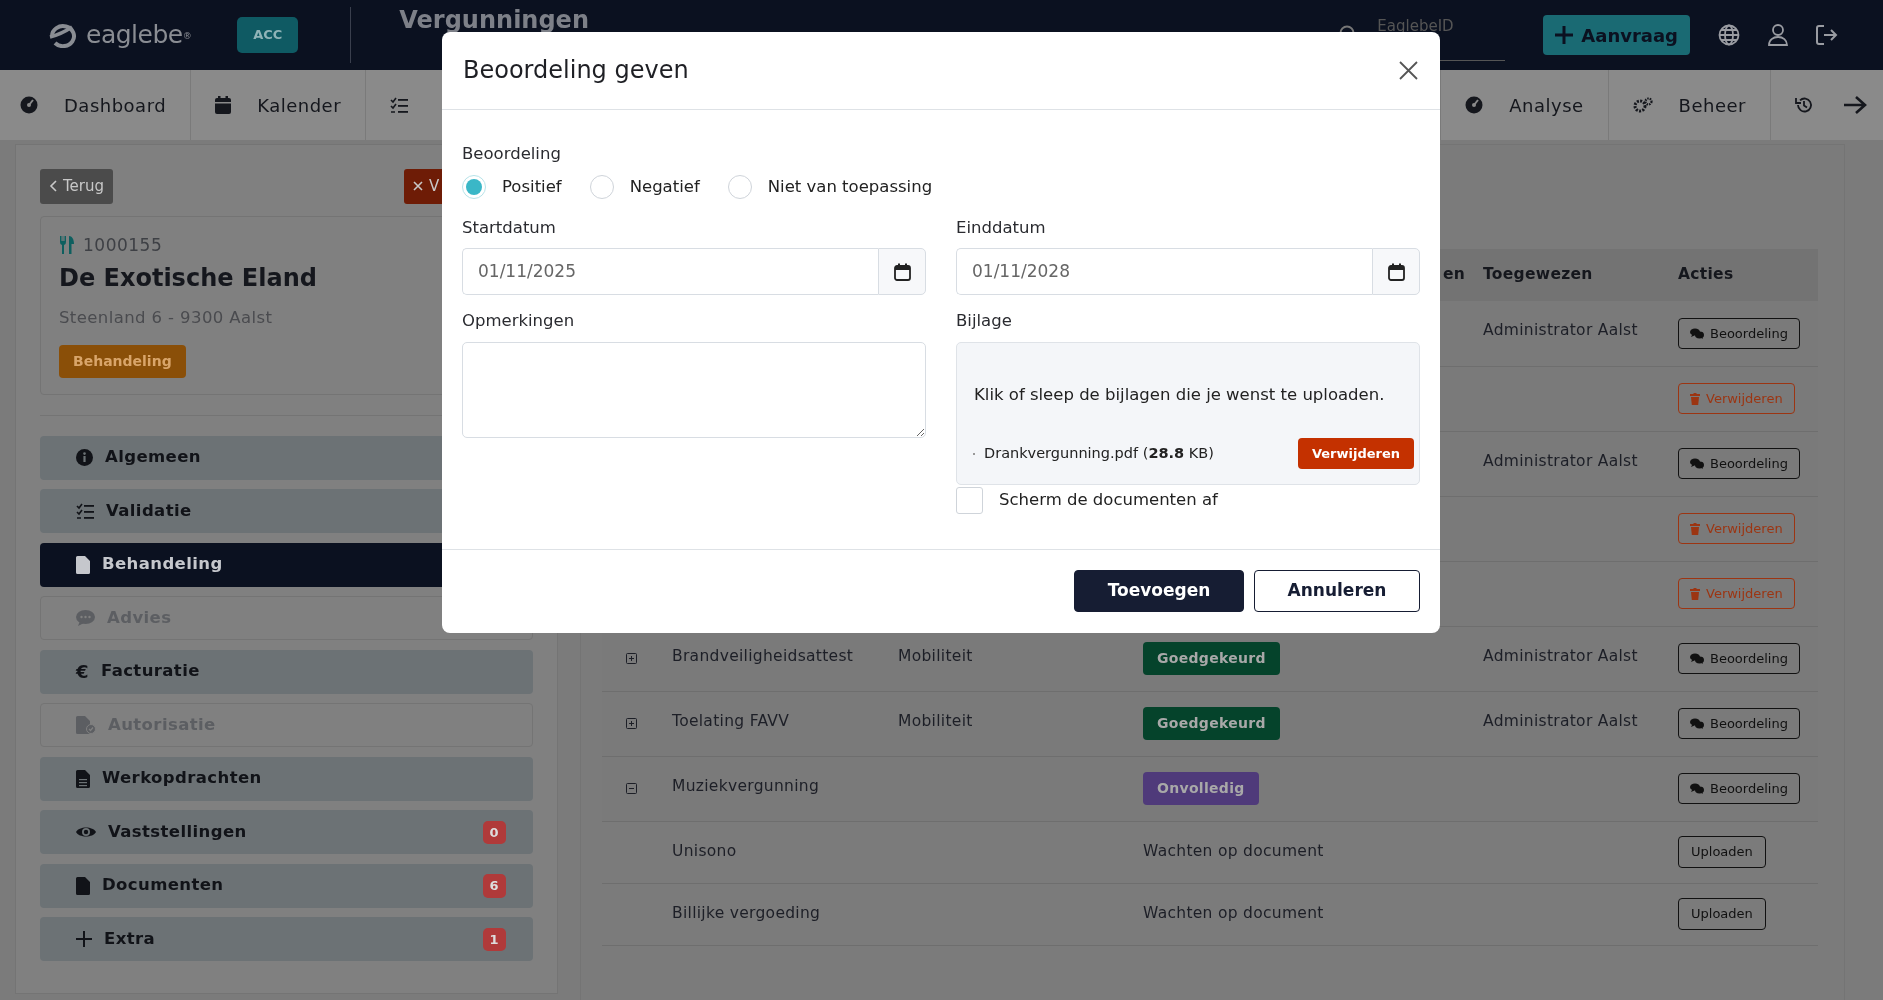  I want to click on arrow-right-icon, so click(1855, 105).